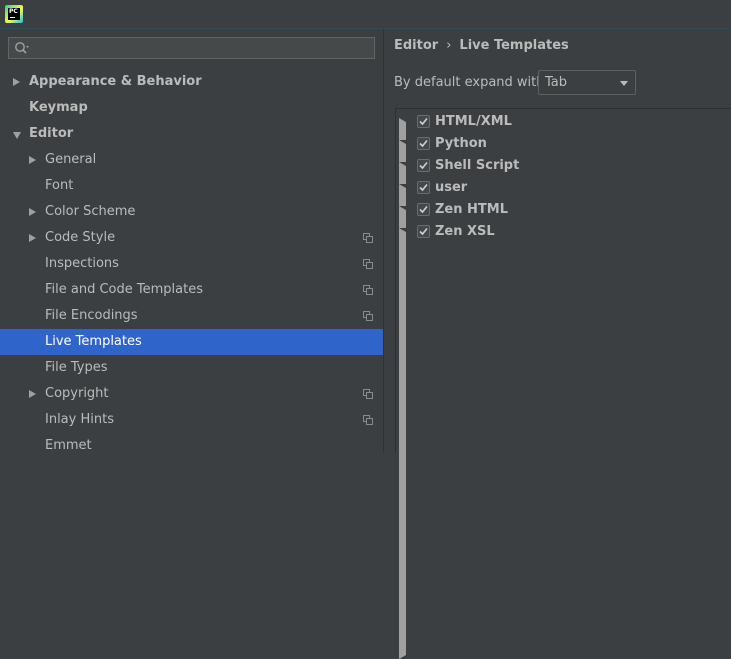  I want to click on sidebar-item-inspections: Inspections, so click(191, 264).